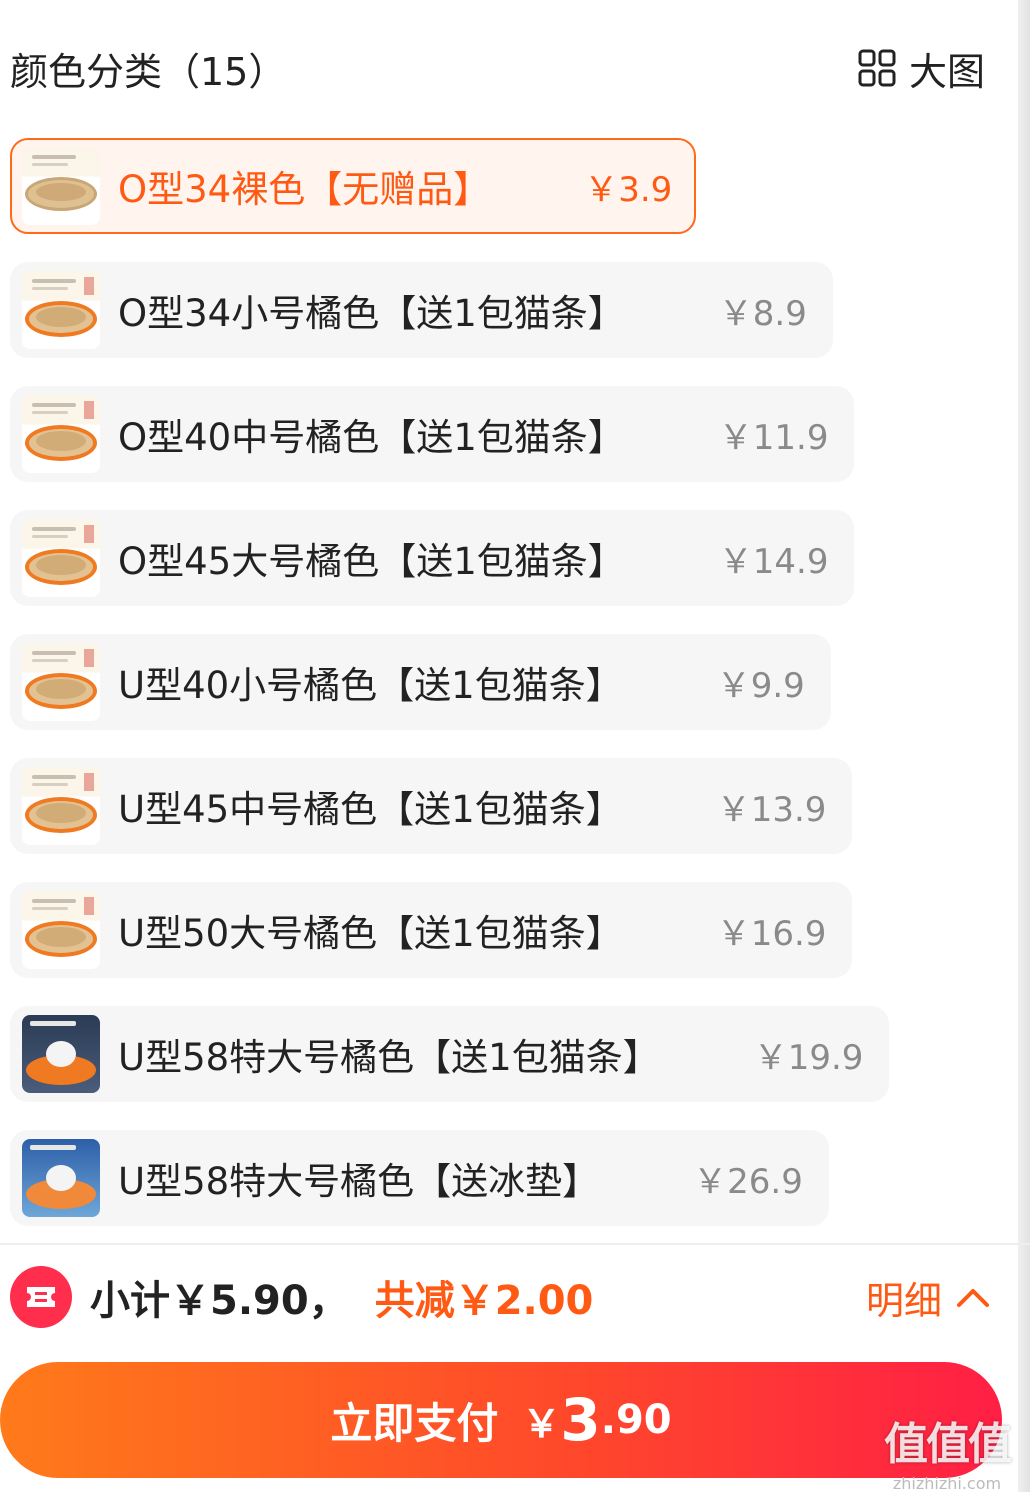 This screenshot has width=1030, height=1492. I want to click on side-edge, so click(1024, 746).